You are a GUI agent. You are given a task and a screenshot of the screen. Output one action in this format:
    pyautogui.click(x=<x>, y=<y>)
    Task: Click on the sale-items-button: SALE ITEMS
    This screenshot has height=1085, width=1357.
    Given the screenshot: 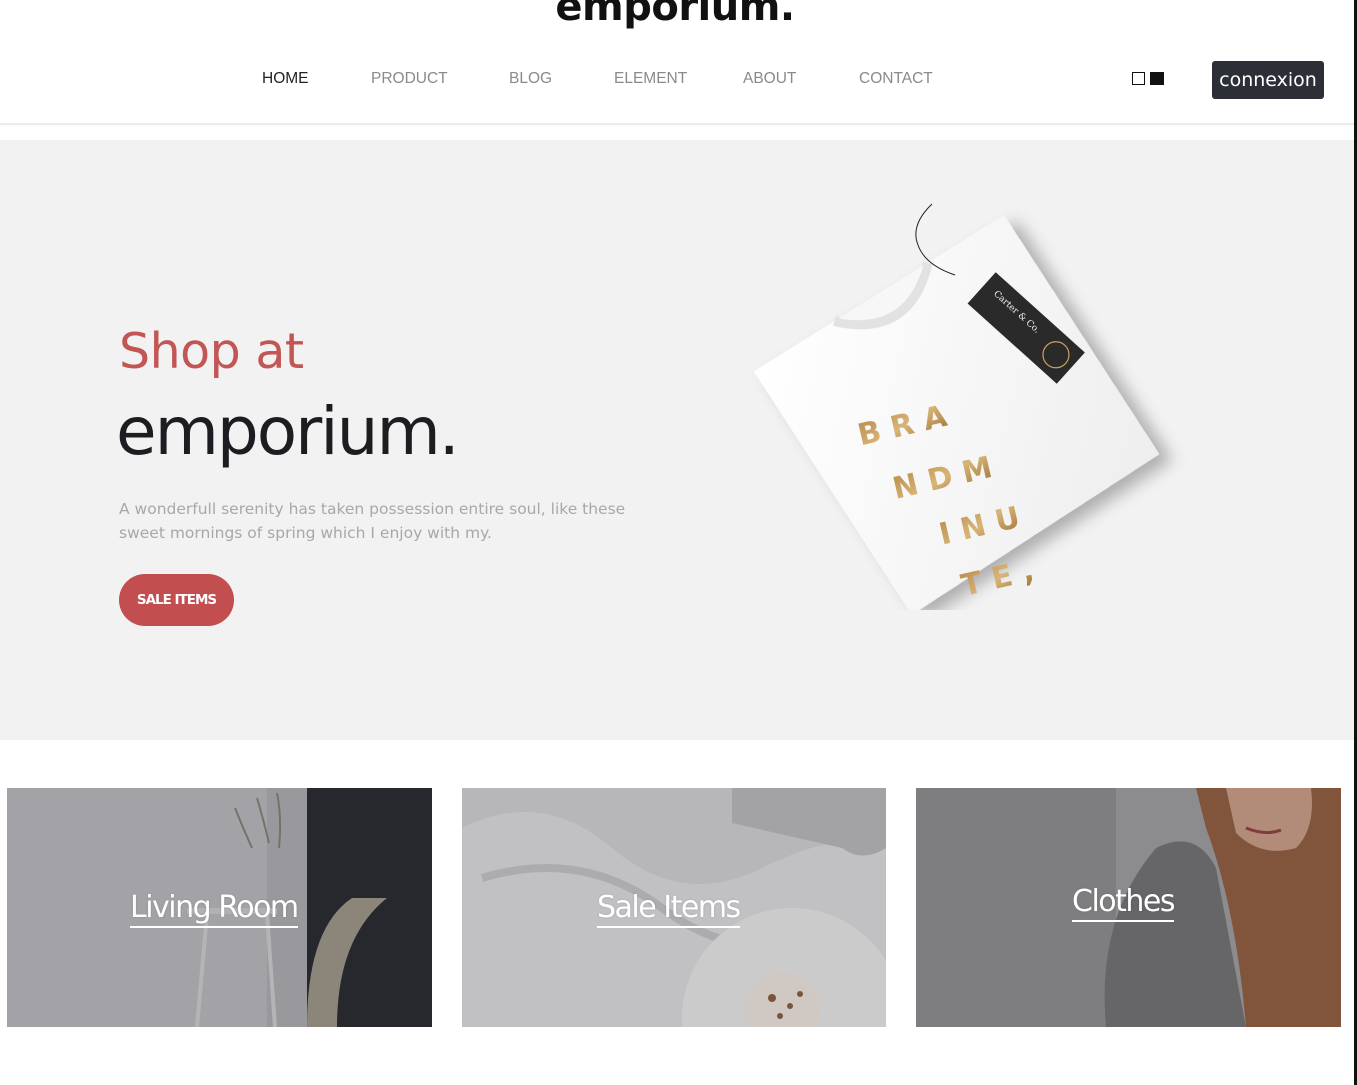 What is the action you would take?
    pyautogui.click(x=176, y=600)
    